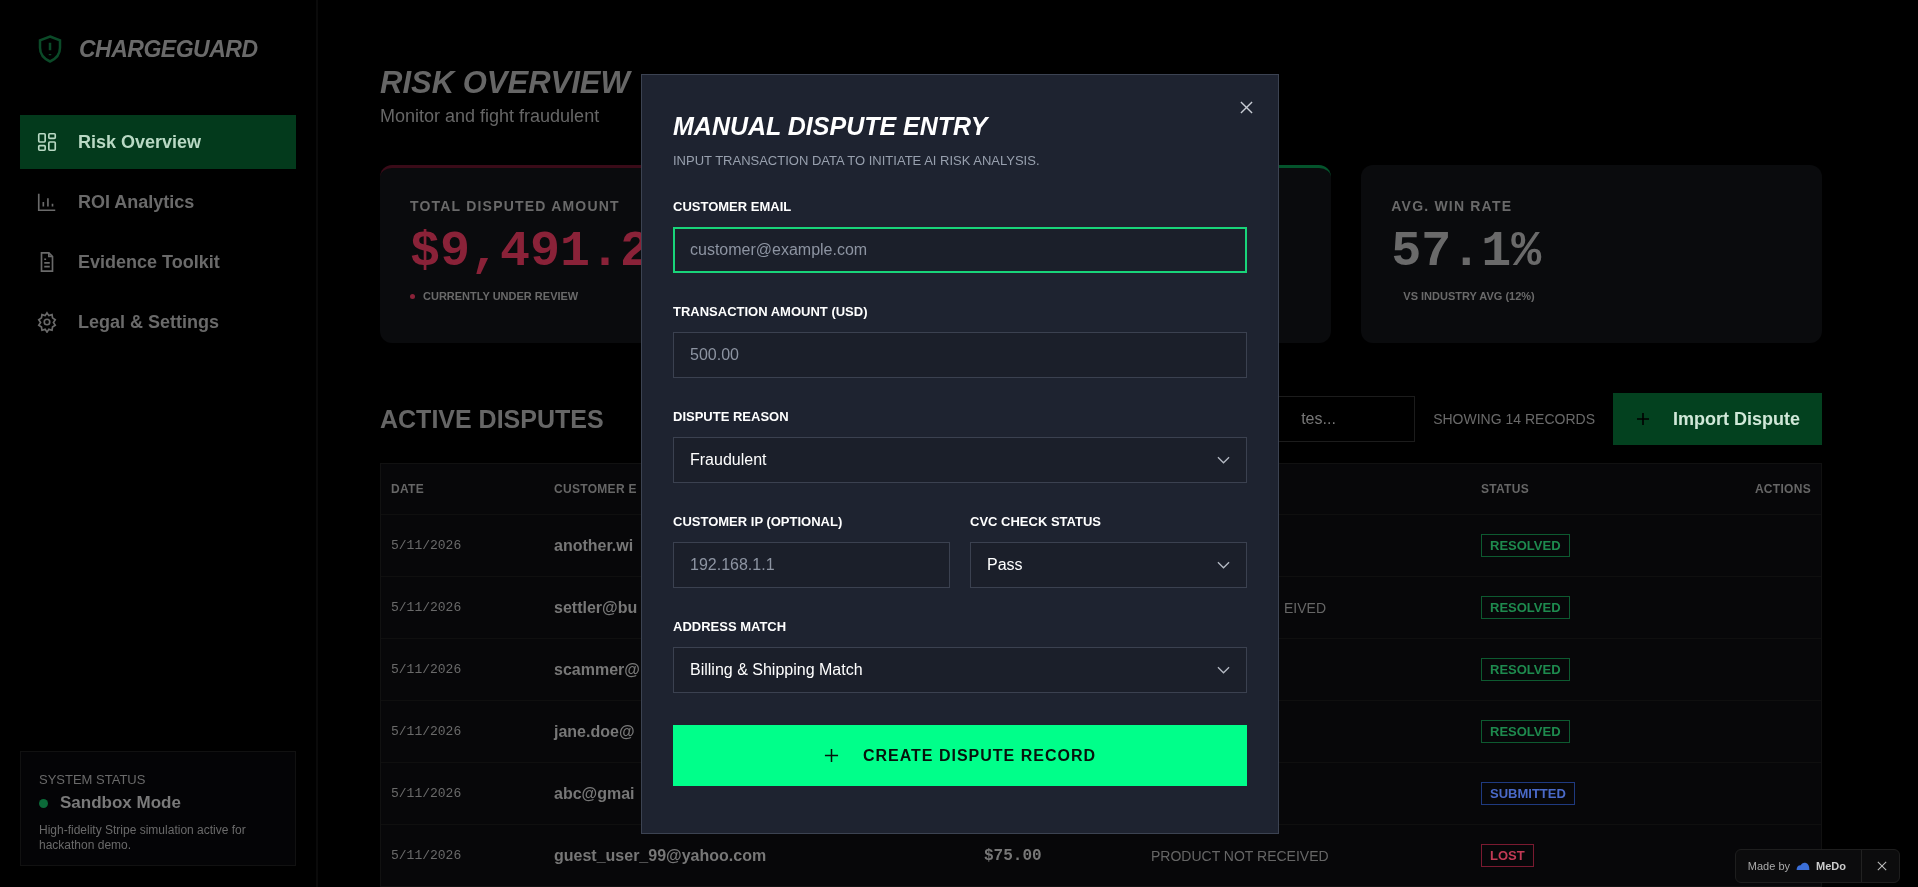  What do you see at coordinates (594, 793) in the screenshot?
I see `customer-cell: abc@gmai` at bounding box center [594, 793].